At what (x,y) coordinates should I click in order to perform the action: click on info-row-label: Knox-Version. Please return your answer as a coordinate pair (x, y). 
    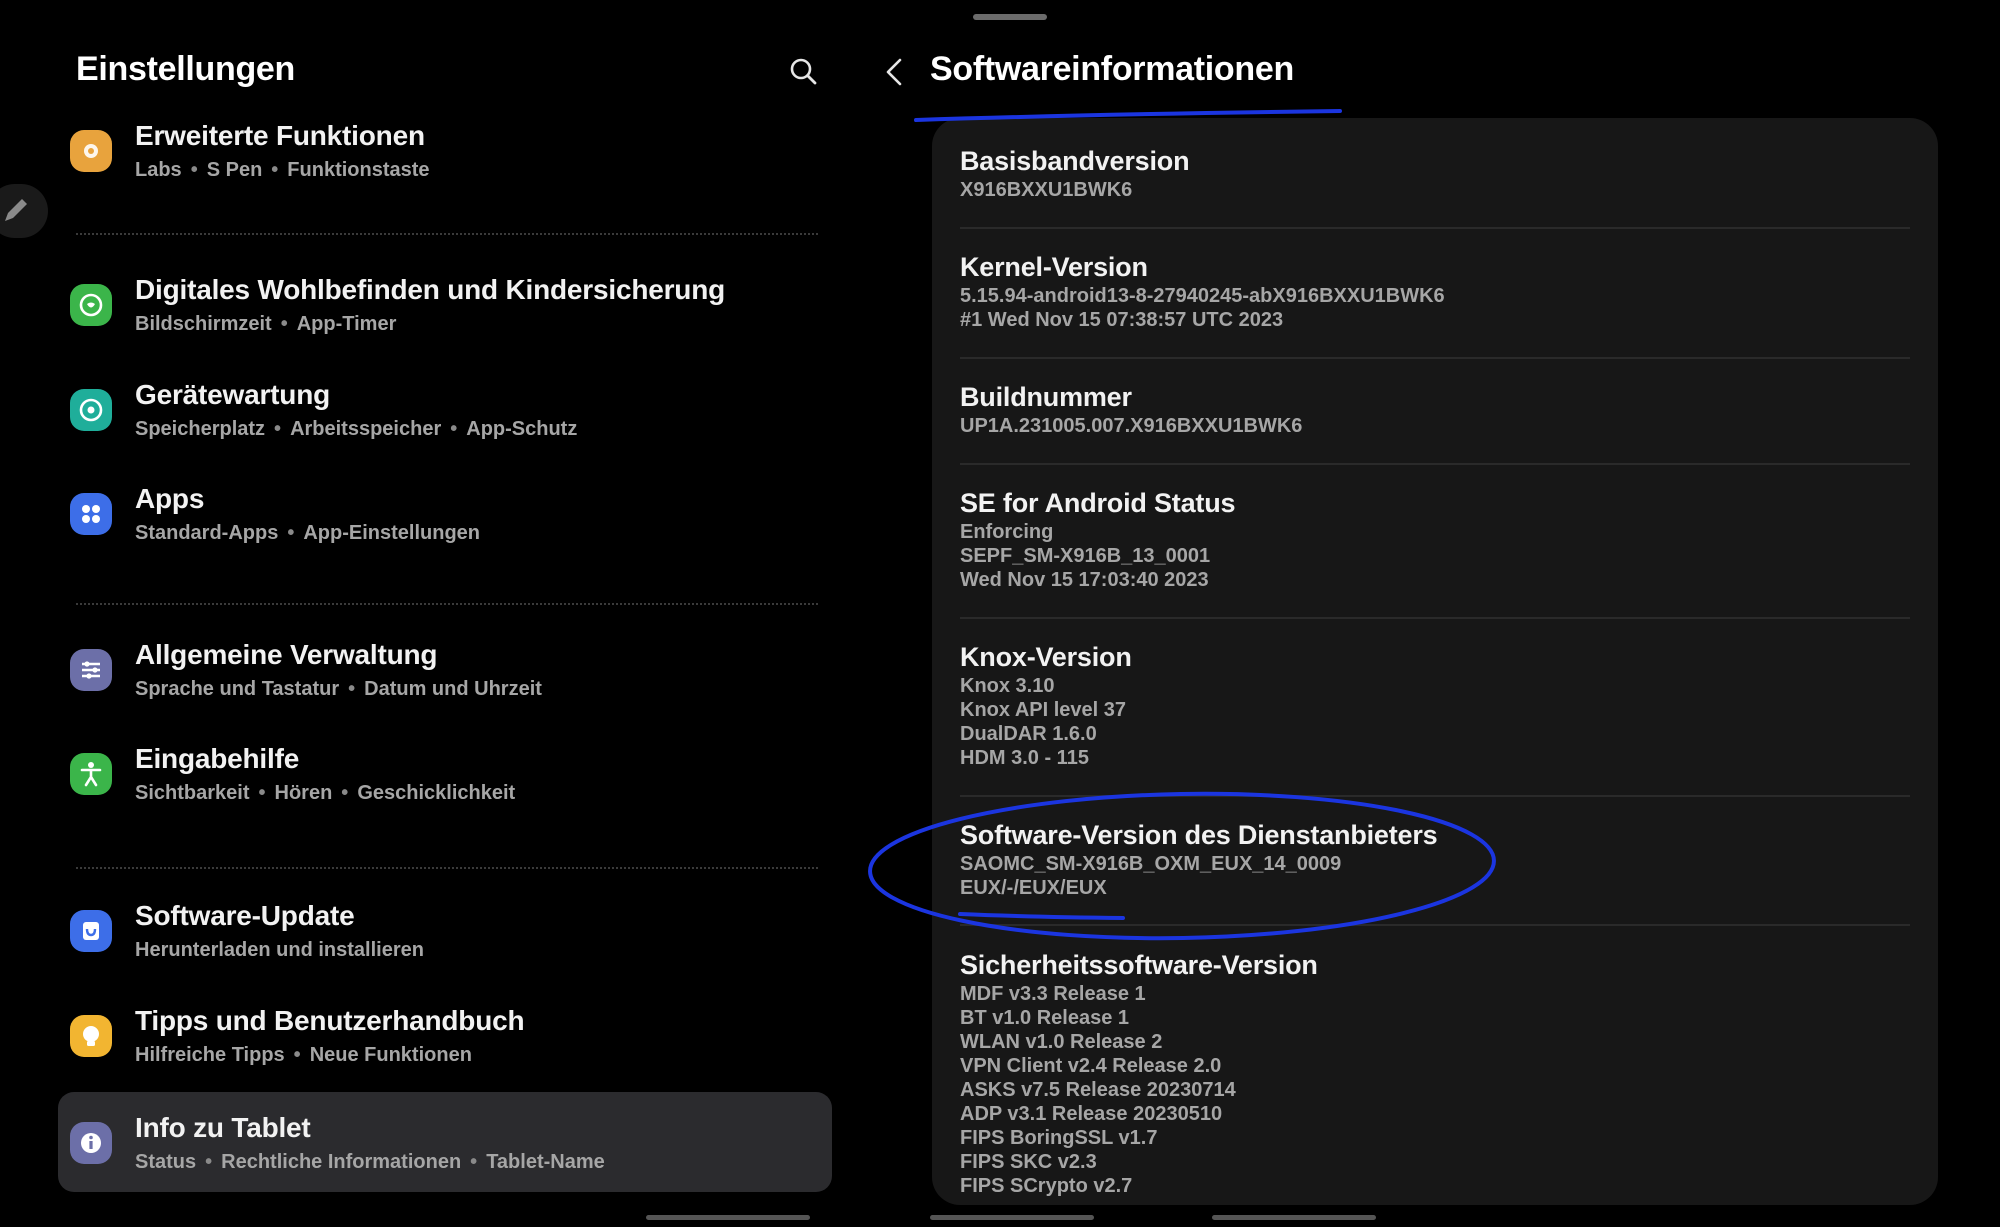
    Looking at the image, I should click on (1046, 657).